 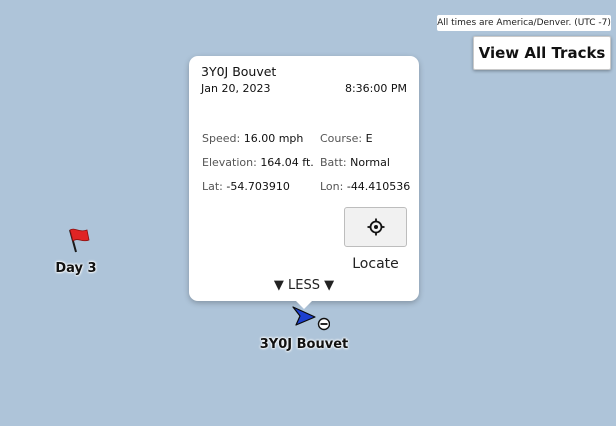 I want to click on view-all-tracks-button: View All Tracks, so click(x=542, y=53).